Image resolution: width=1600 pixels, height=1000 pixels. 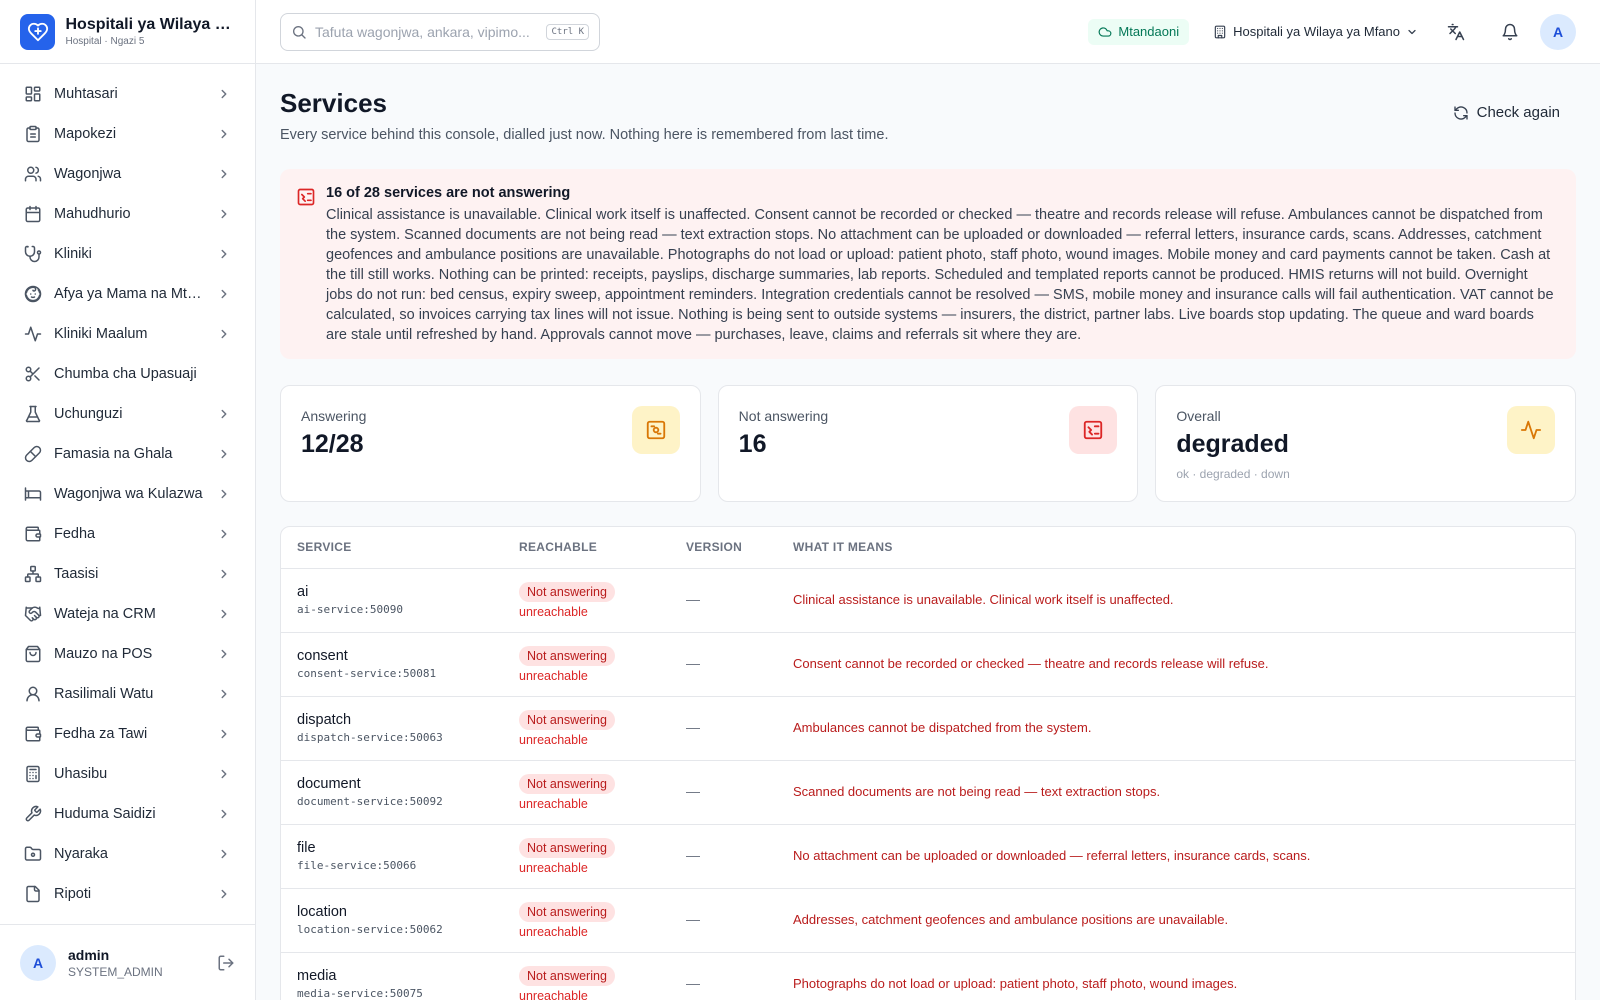 I want to click on wallet-icon, so click(x=33, y=534).